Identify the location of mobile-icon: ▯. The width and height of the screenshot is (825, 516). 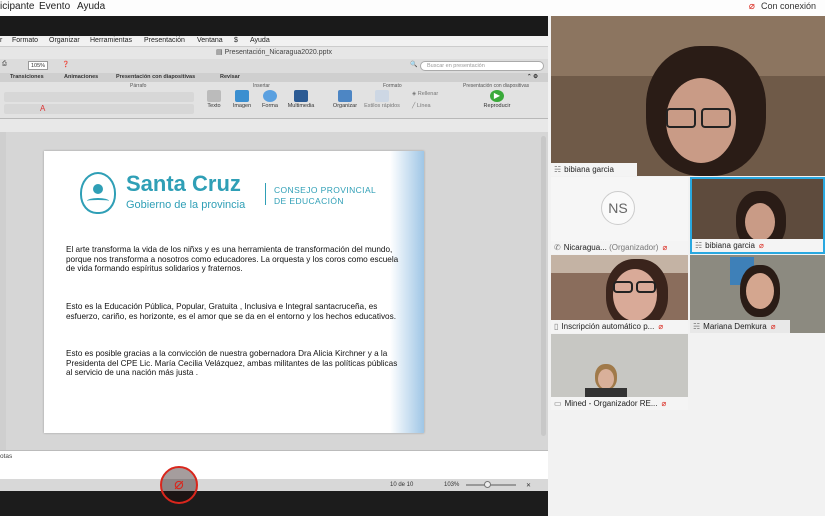
(556, 326).